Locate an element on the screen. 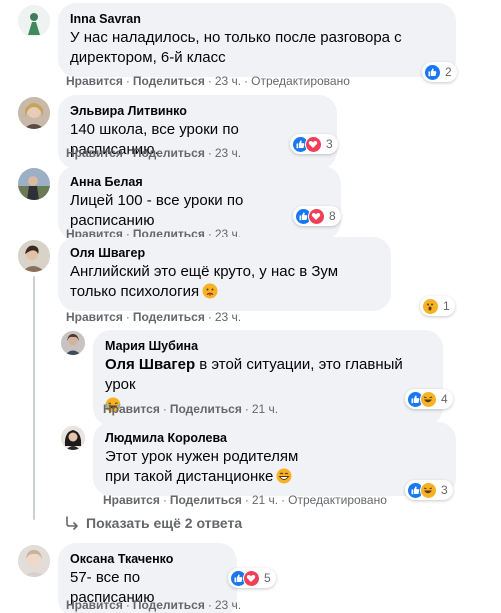  reply-actions: Нравится · Поделиться · 21 ч. is located at coordinates (191, 409).